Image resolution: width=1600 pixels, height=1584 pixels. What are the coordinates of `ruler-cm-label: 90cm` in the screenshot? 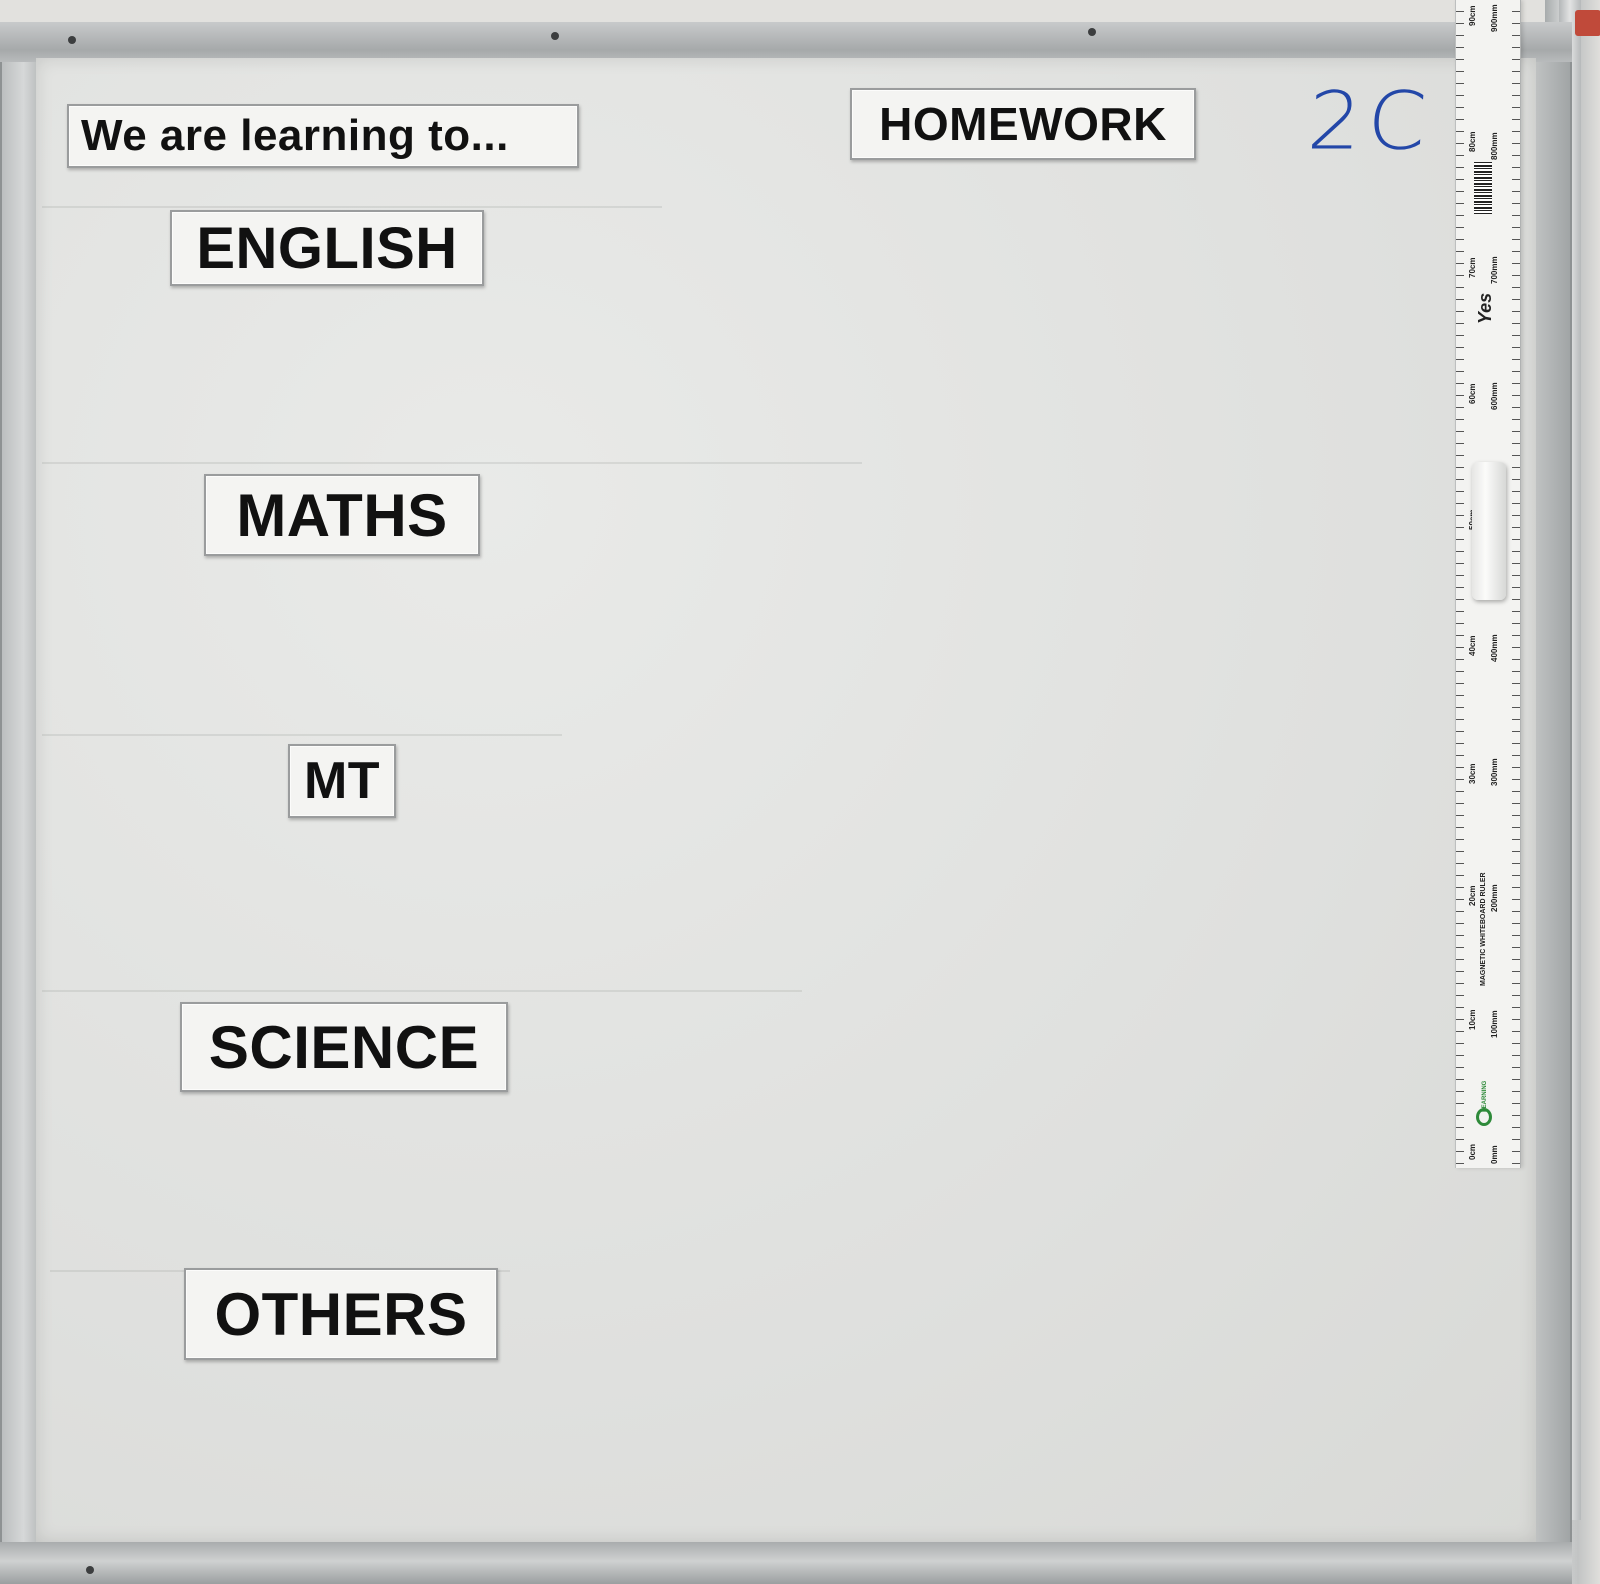 It's located at (1472, 15).